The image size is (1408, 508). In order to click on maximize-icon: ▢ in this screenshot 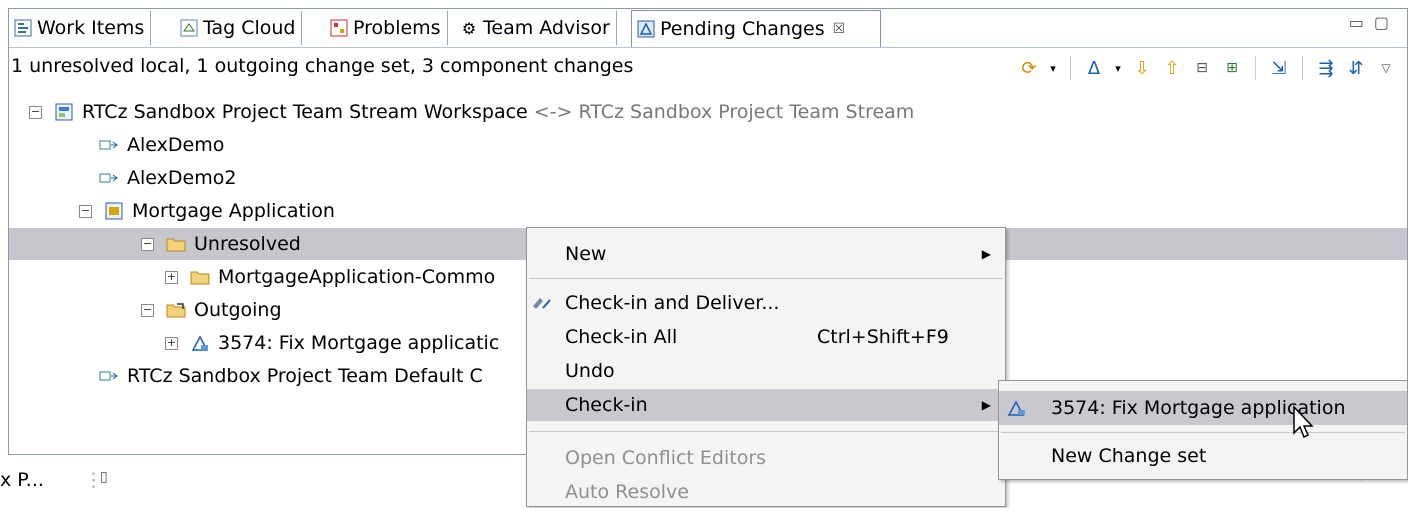, I will do `click(1386, 22)`.